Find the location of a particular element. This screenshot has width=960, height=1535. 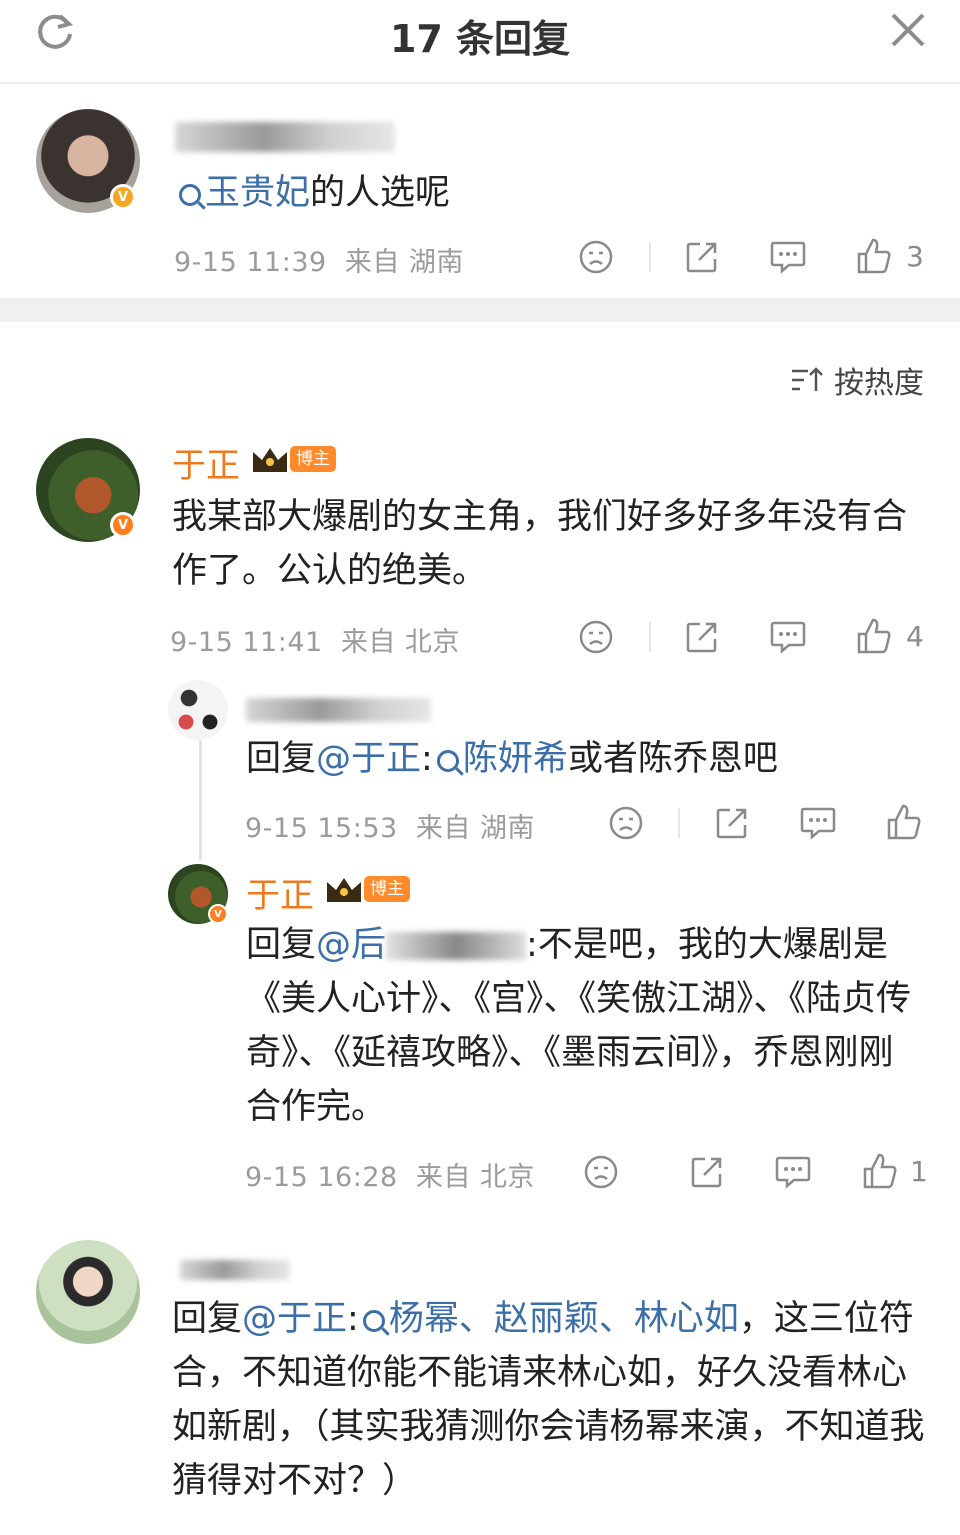

topic-link: 玉贵妃 is located at coordinates (257, 193).